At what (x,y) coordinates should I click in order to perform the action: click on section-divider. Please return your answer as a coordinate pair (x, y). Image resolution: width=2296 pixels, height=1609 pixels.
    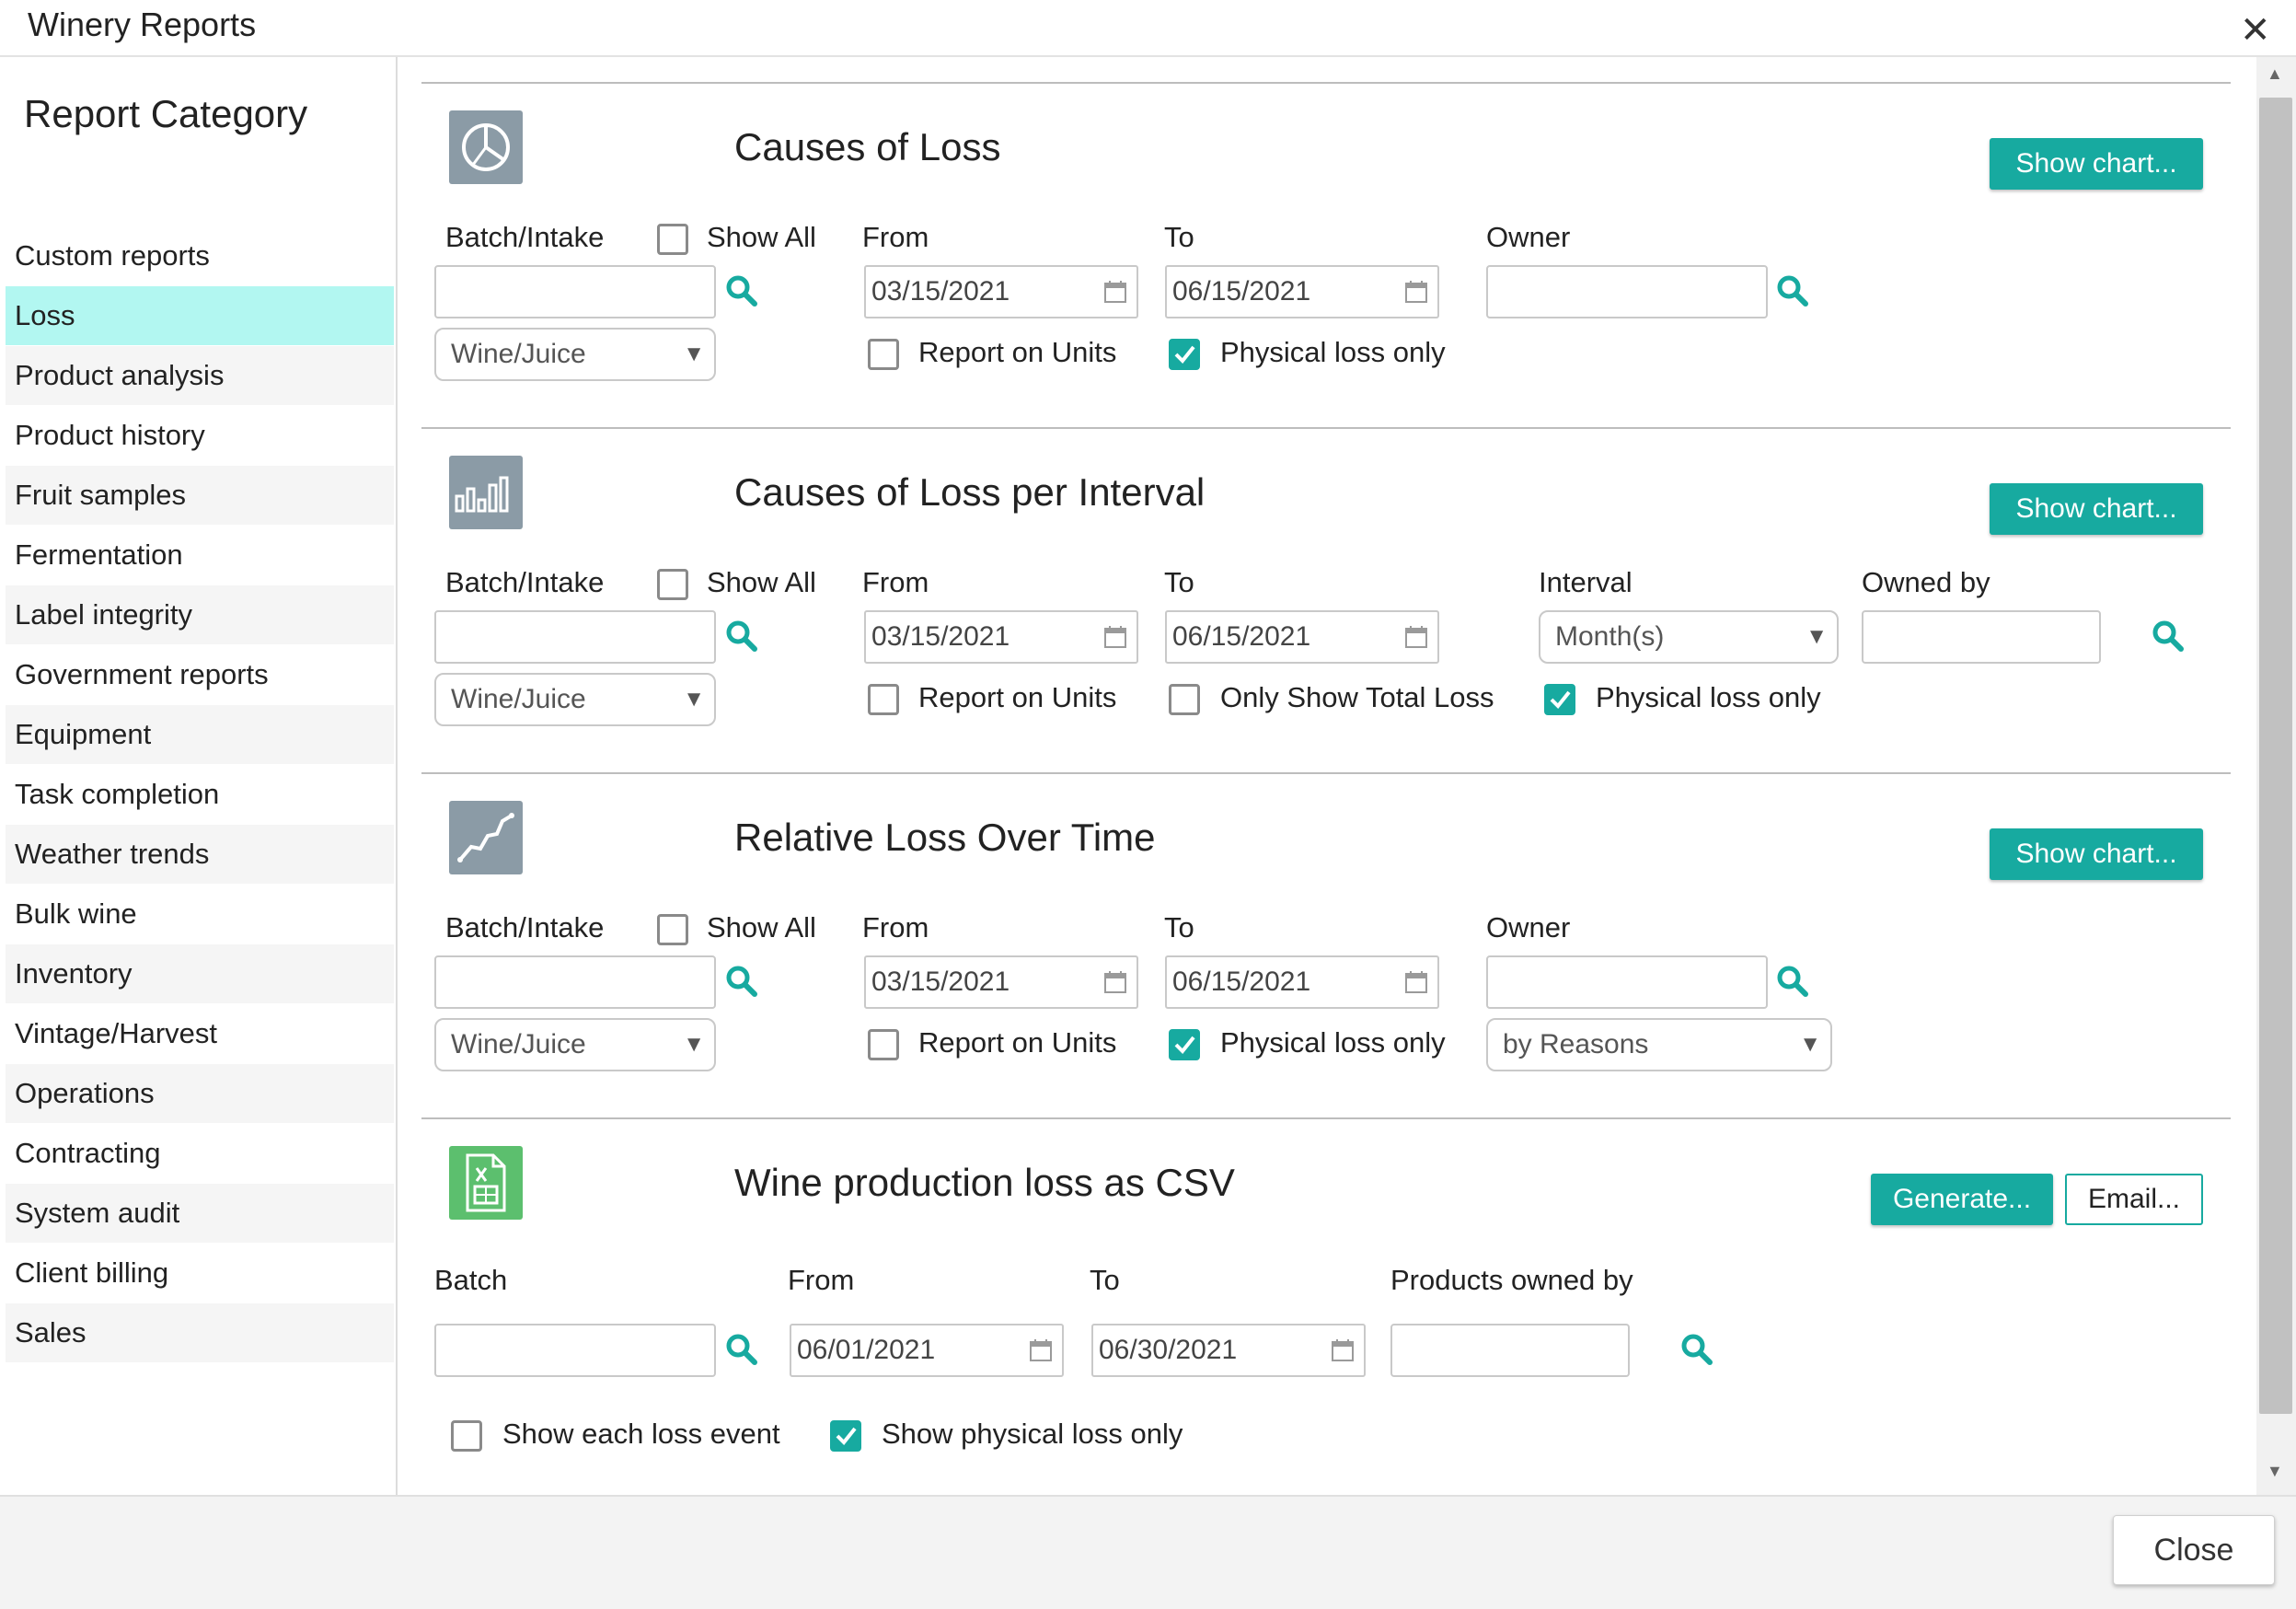
    Looking at the image, I should click on (1326, 1118).